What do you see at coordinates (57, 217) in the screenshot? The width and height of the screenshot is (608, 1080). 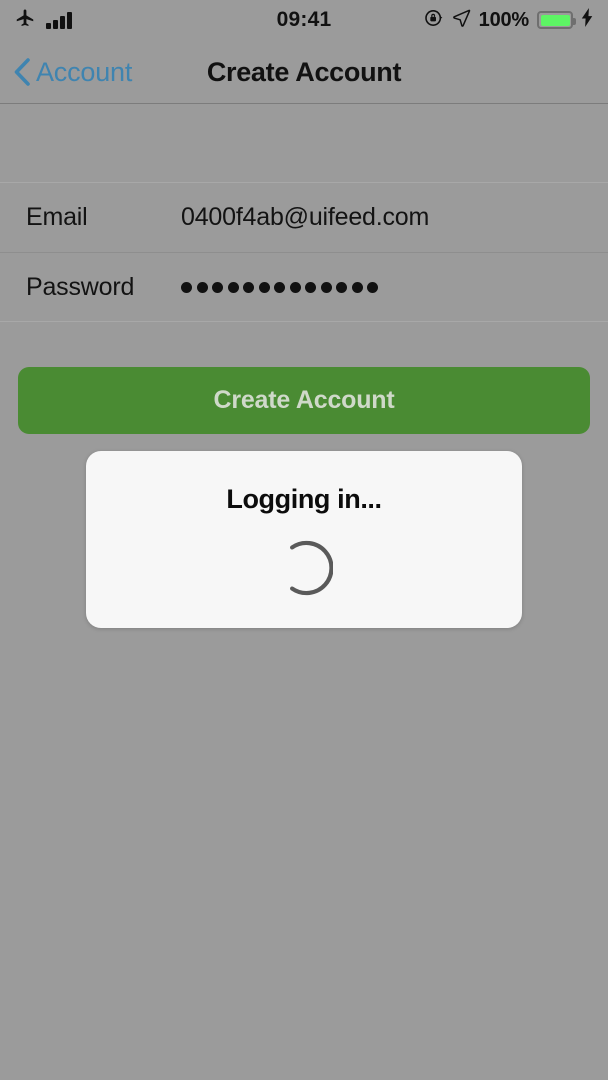 I see `email-label: Email` at bounding box center [57, 217].